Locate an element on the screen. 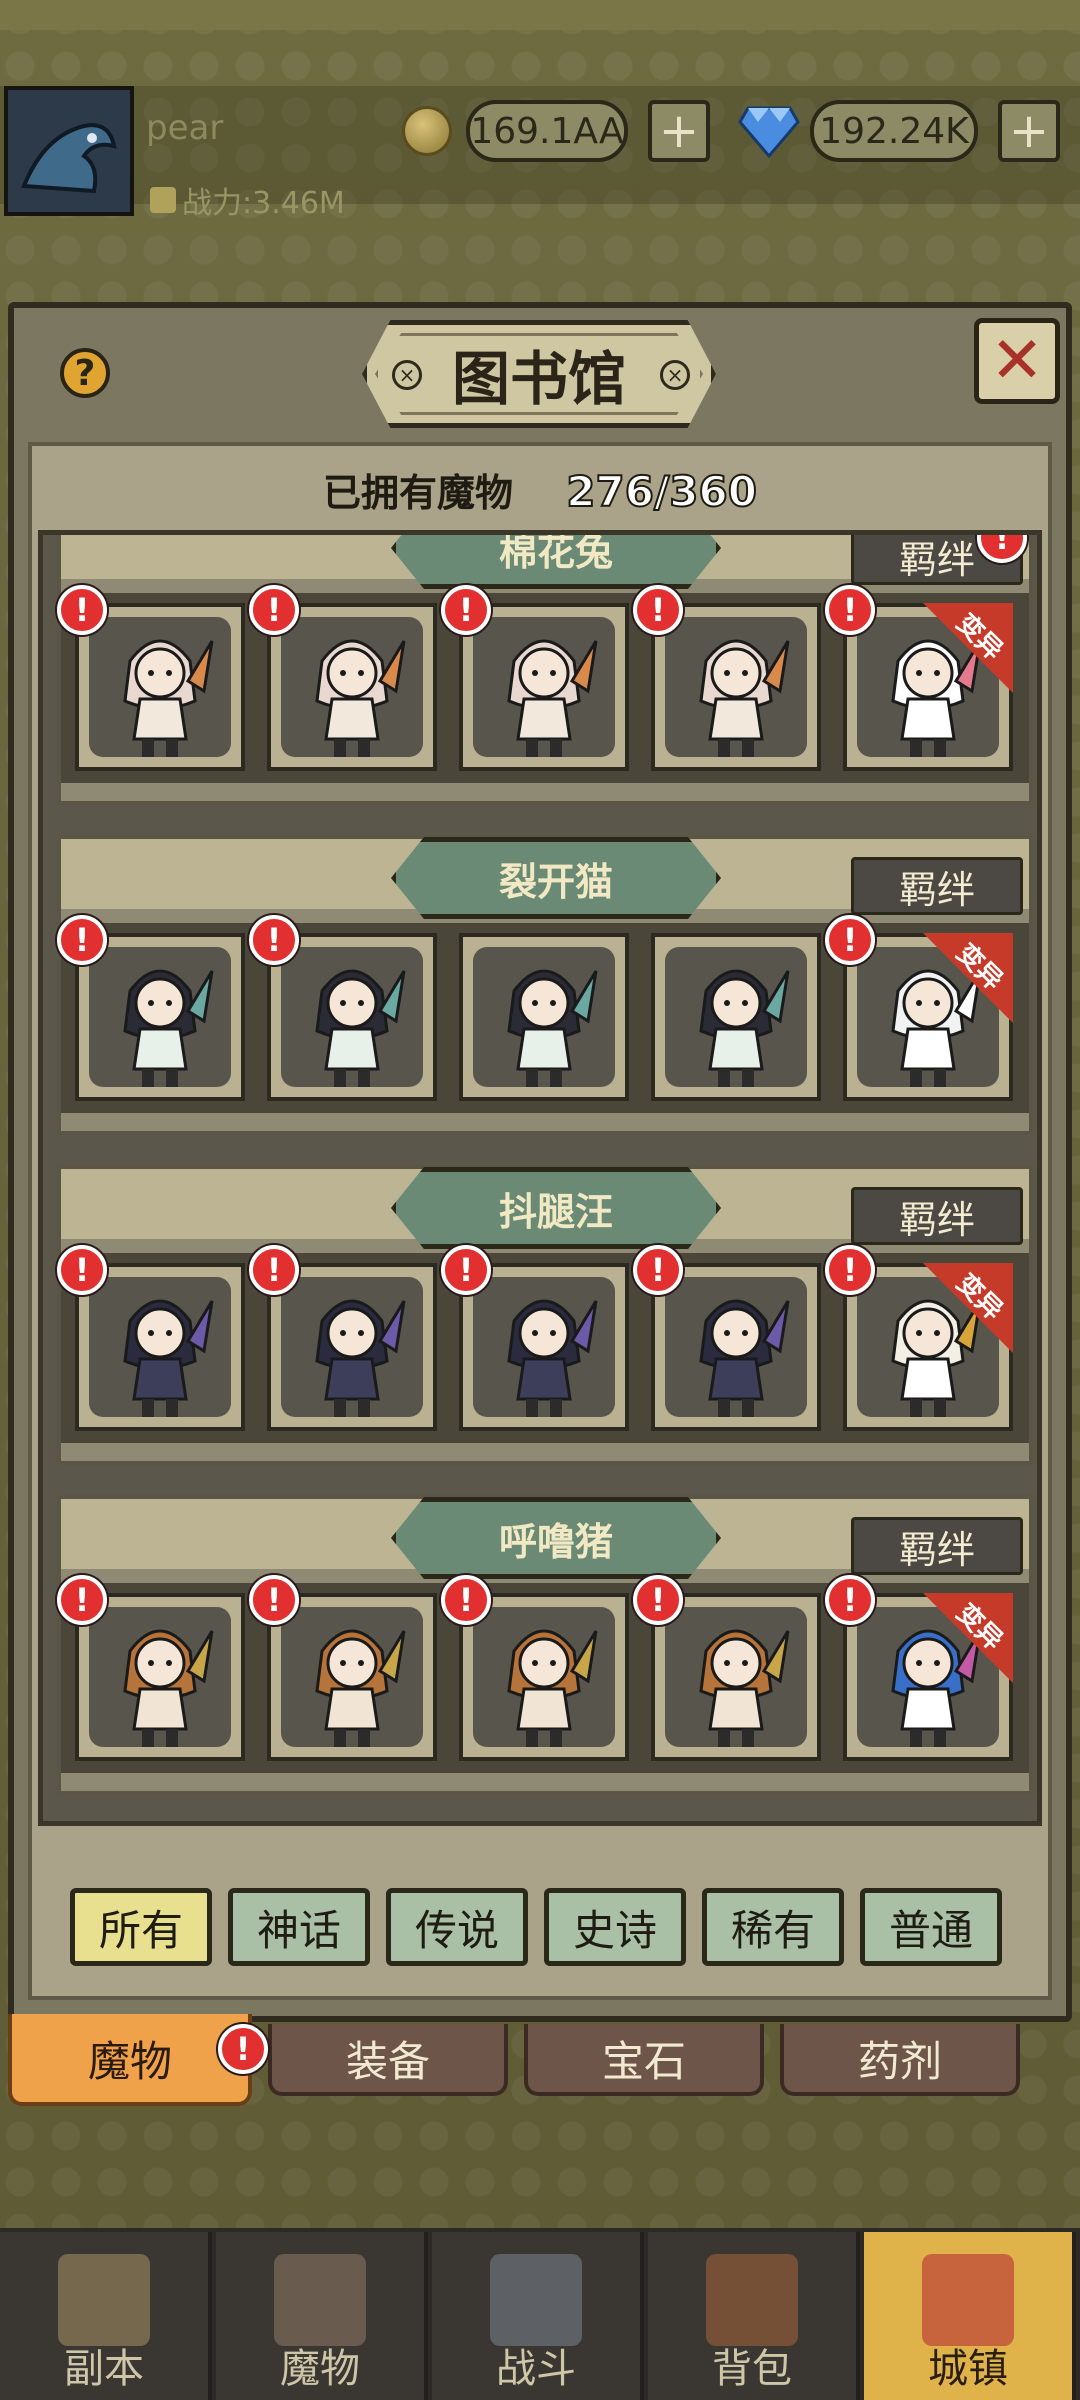 The width and height of the screenshot is (1080, 2400). bolt-icon: × is located at coordinates (675, 375).